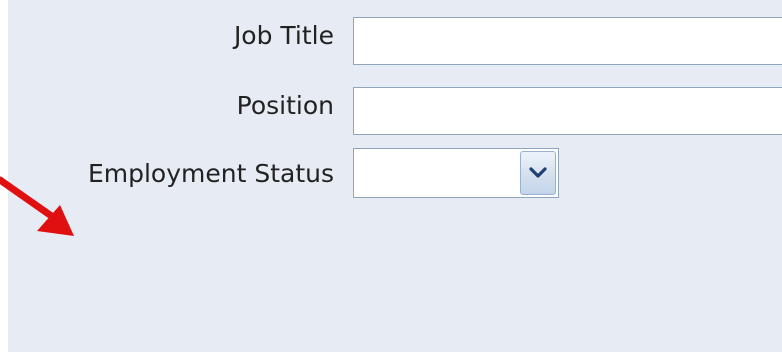 This screenshot has width=782, height=354. What do you see at coordinates (283, 35) in the screenshot?
I see `job-title-label: Job Title` at bounding box center [283, 35].